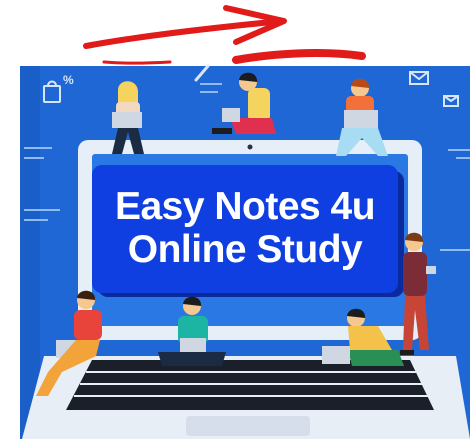  What do you see at coordinates (248, 426) in the screenshot?
I see `trackpad` at bounding box center [248, 426].